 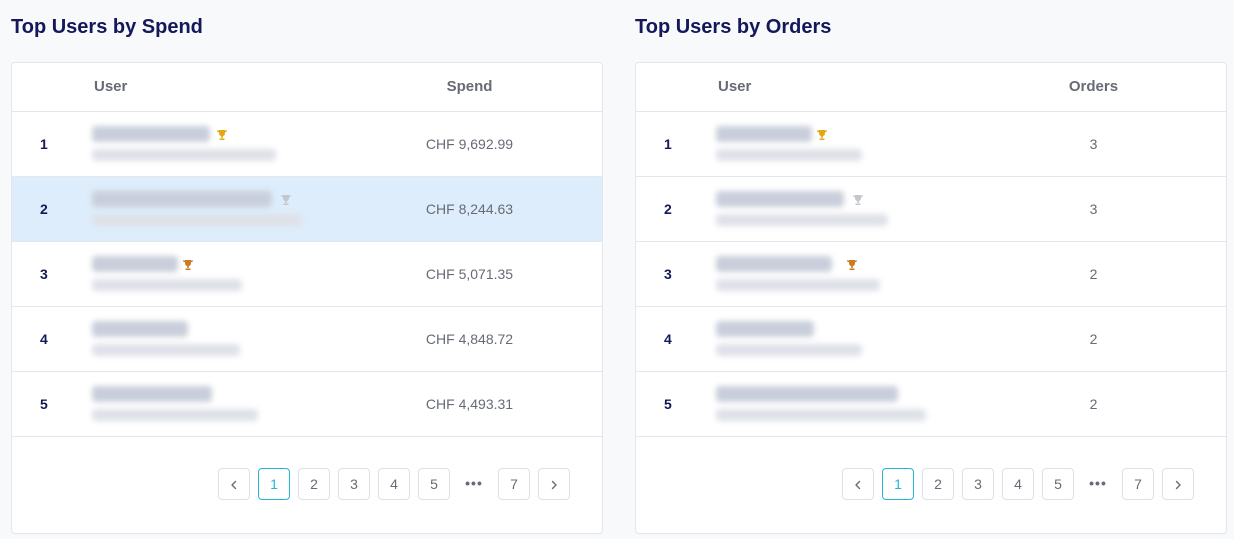 I want to click on section-title: Top Users by Orders, so click(x=733, y=27).